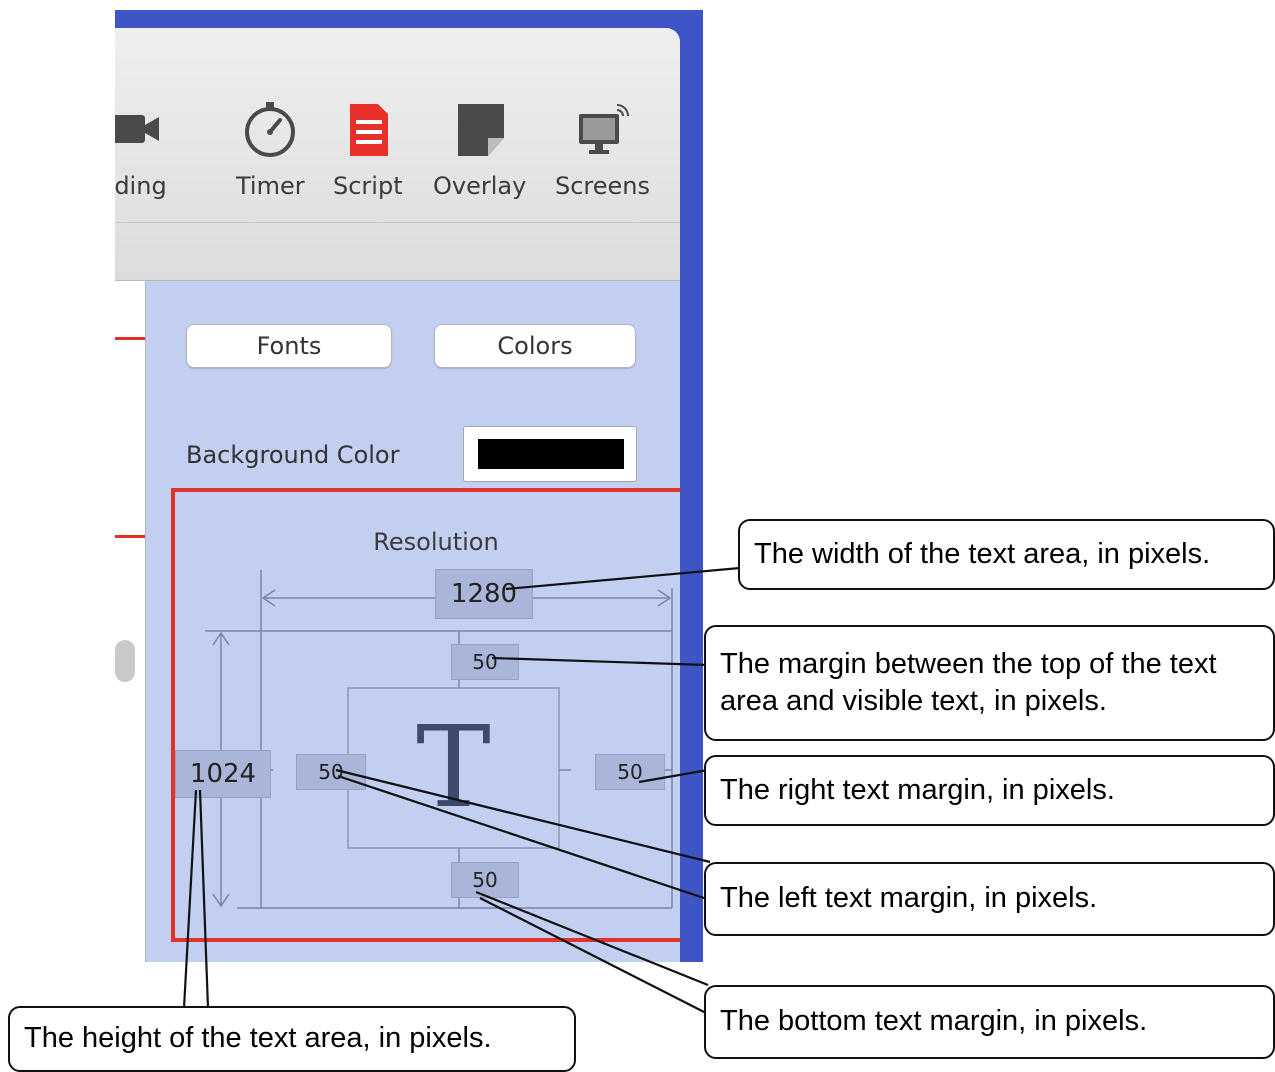 The width and height of the screenshot is (1275, 1072). Describe the element at coordinates (292, 1039) in the screenshot. I see `callout-height: The height of the text area, in pixels.` at that location.